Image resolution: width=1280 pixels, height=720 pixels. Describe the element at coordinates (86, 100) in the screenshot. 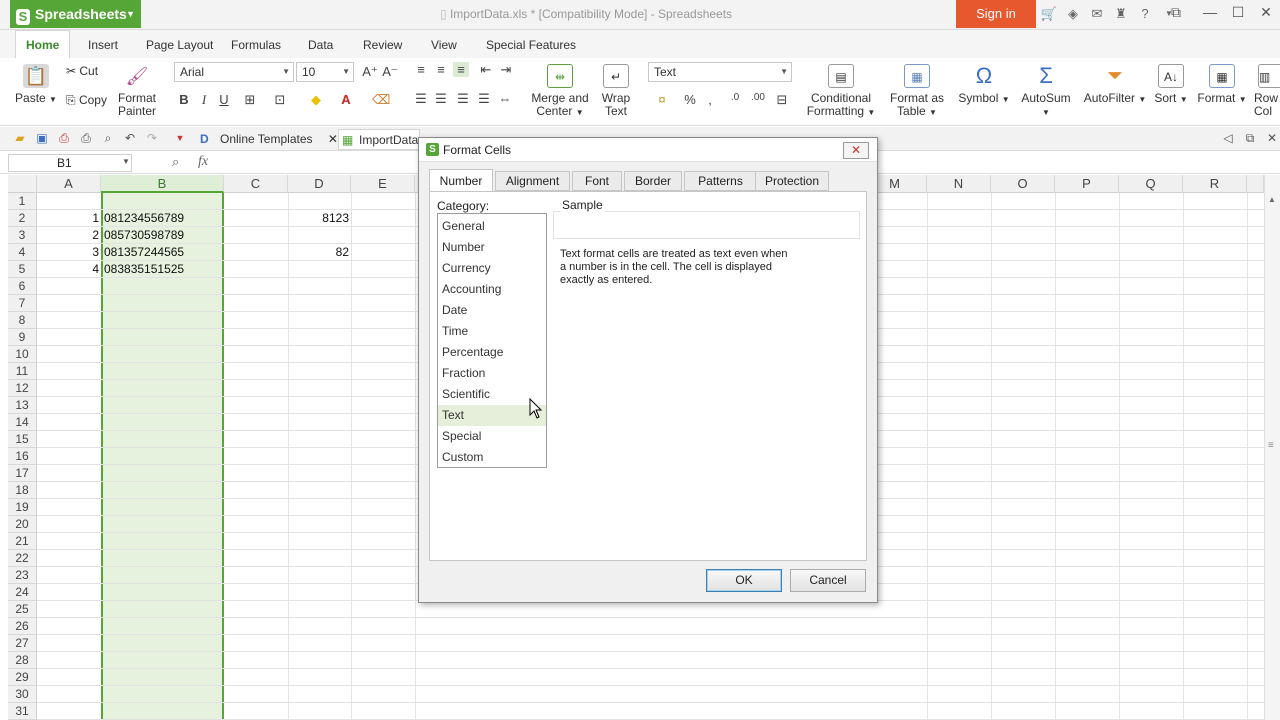

I see `copy-button: ⎘ Copy` at that location.